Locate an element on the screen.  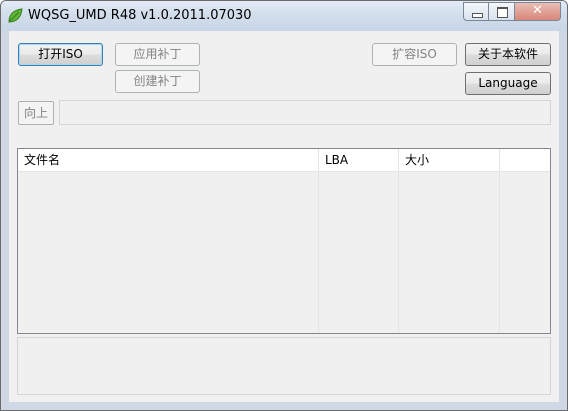
column-header-lba: LBA is located at coordinates (359, 160).